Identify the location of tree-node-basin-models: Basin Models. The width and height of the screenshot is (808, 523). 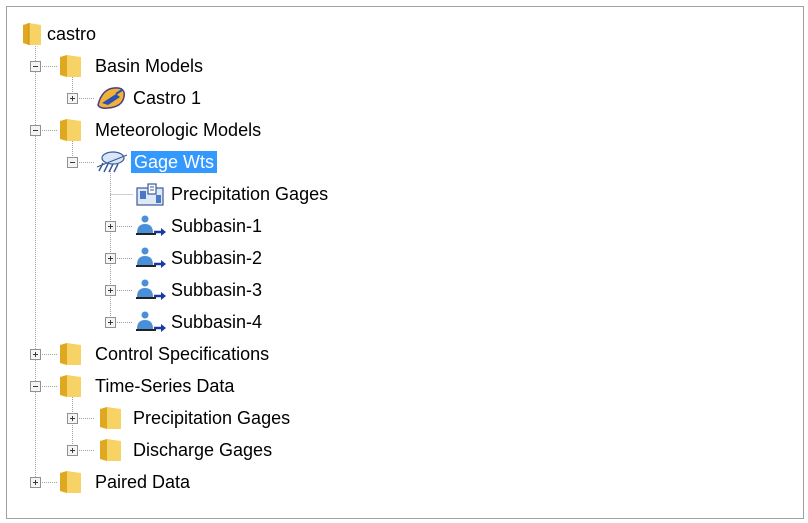
(131, 66).